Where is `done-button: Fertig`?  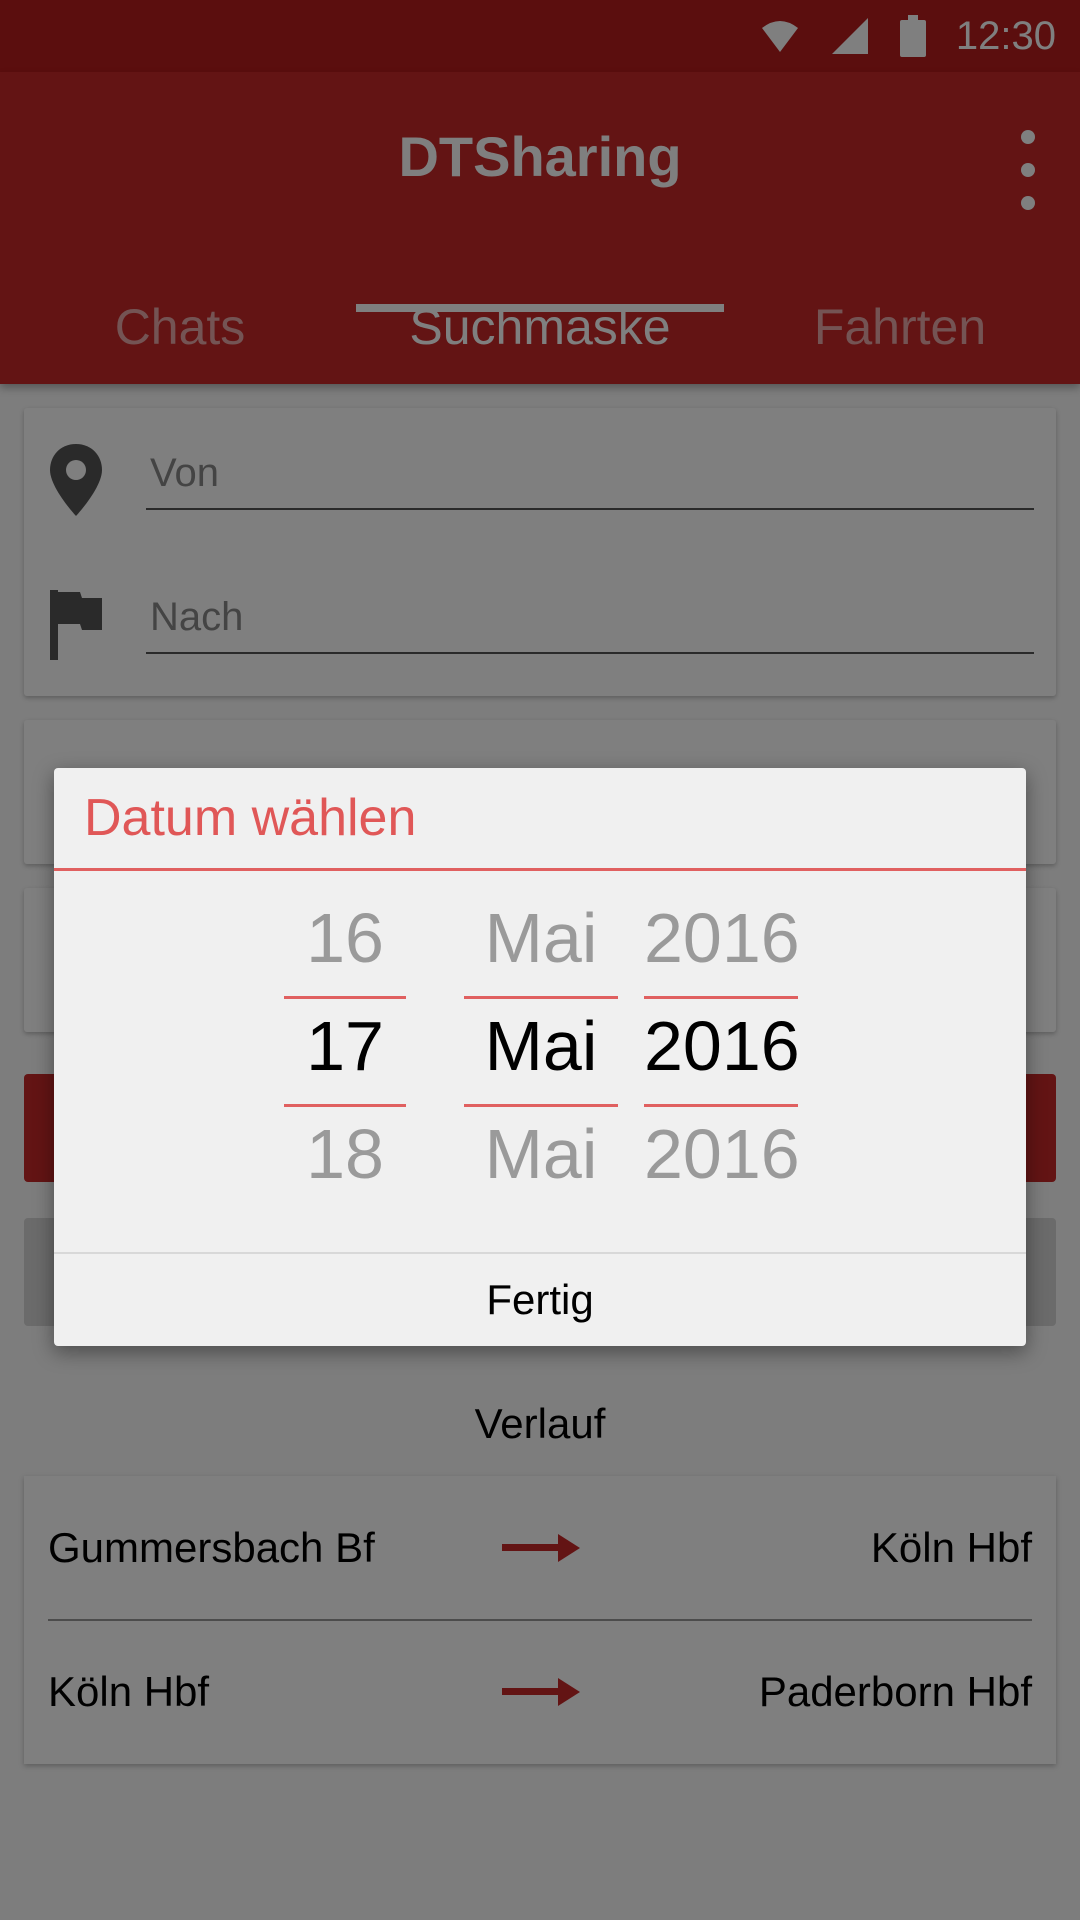 done-button: Fertig is located at coordinates (540, 1300).